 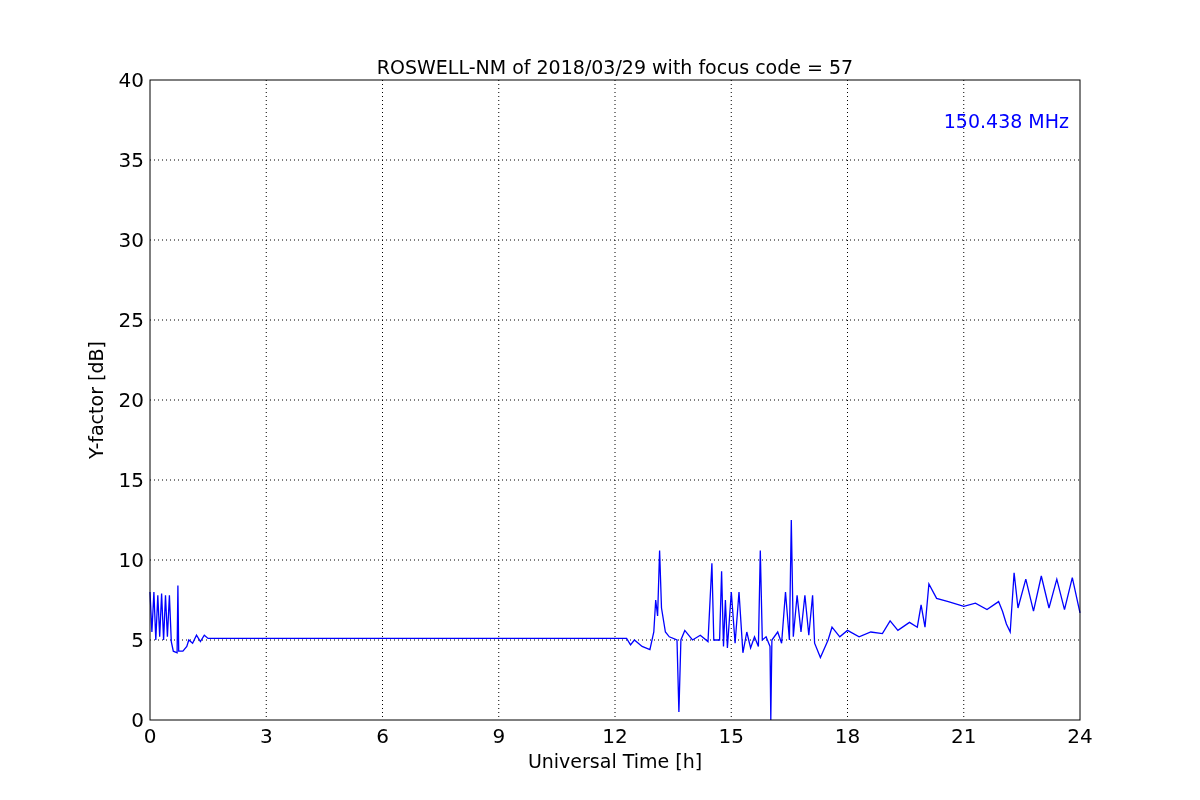 What do you see at coordinates (615, 67) in the screenshot?
I see `chart-title: ROSWELL-NM of 2018/03/29 with focus code = 57` at bounding box center [615, 67].